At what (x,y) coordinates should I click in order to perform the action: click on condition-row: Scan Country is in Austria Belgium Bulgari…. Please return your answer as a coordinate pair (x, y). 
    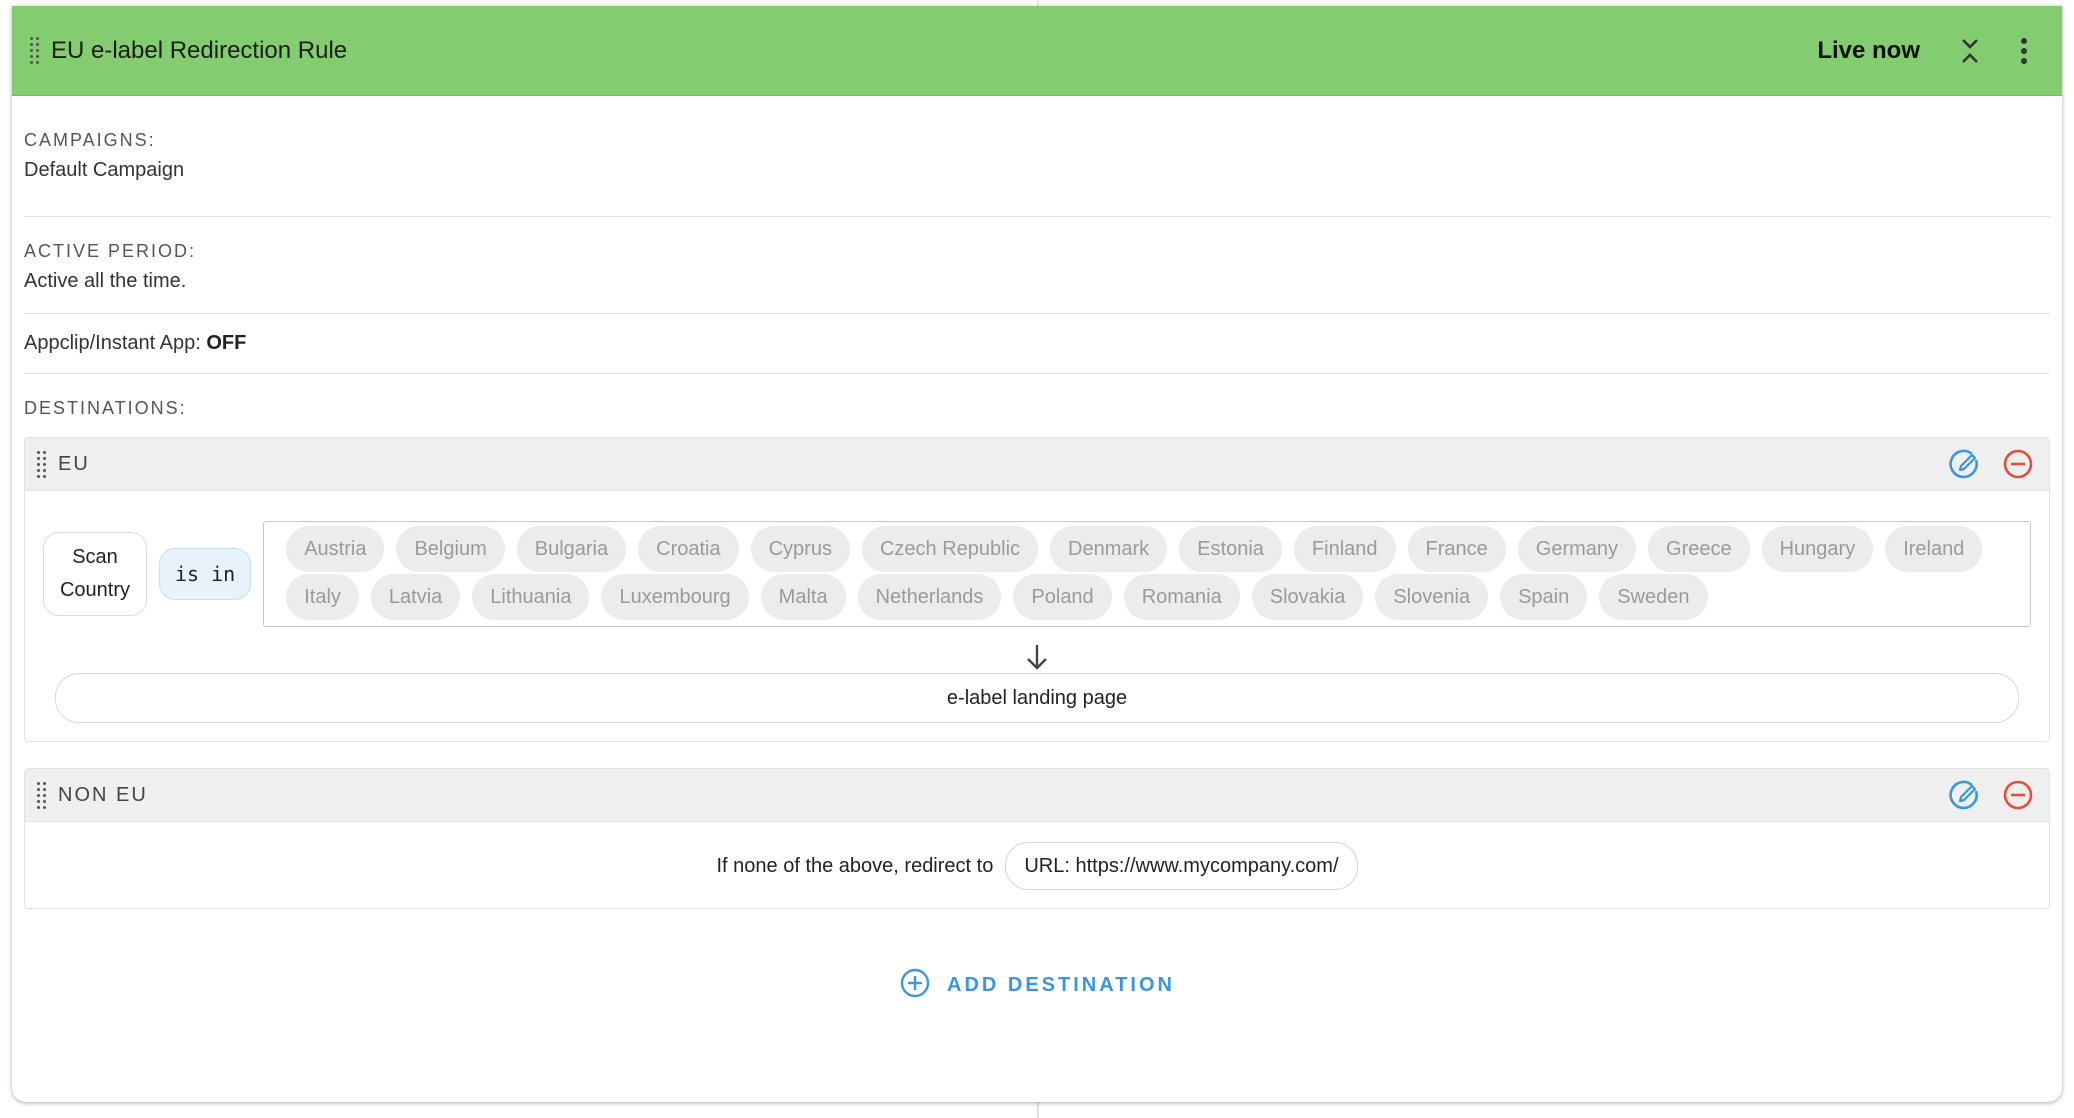
    Looking at the image, I should click on (1037, 564).